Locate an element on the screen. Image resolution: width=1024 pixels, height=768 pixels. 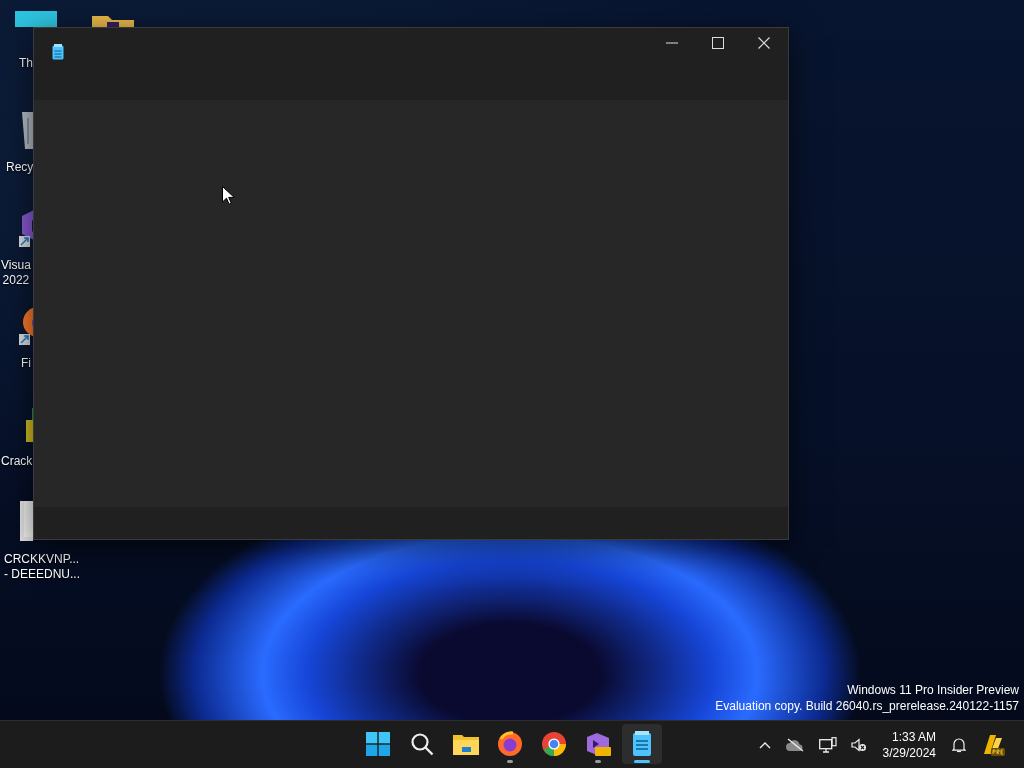
search-icon is located at coordinates (422, 744).